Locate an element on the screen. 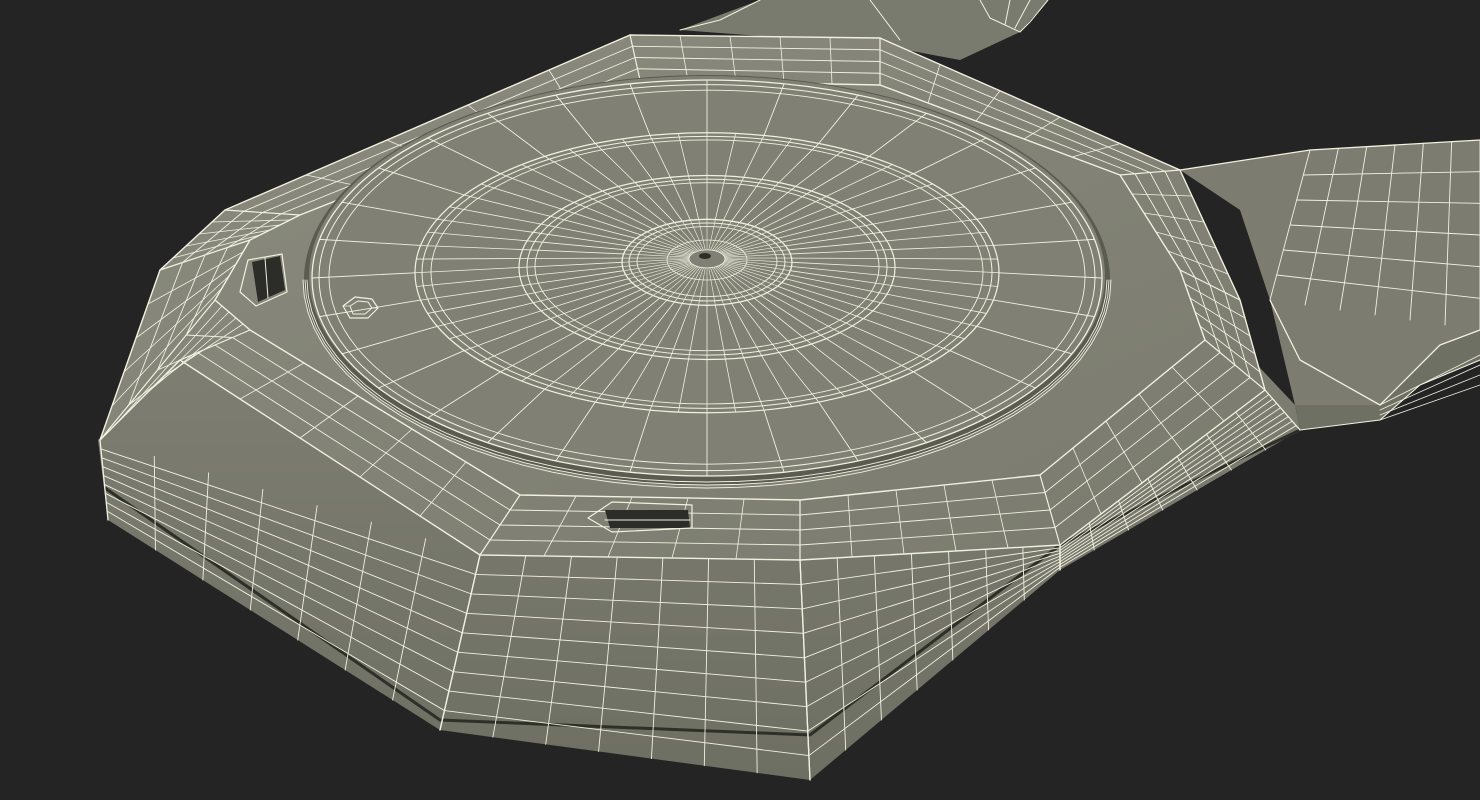 Image resolution: width=1480 pixels, height=800 pixels. dial-center-hole is located at coordinates (705, 256).